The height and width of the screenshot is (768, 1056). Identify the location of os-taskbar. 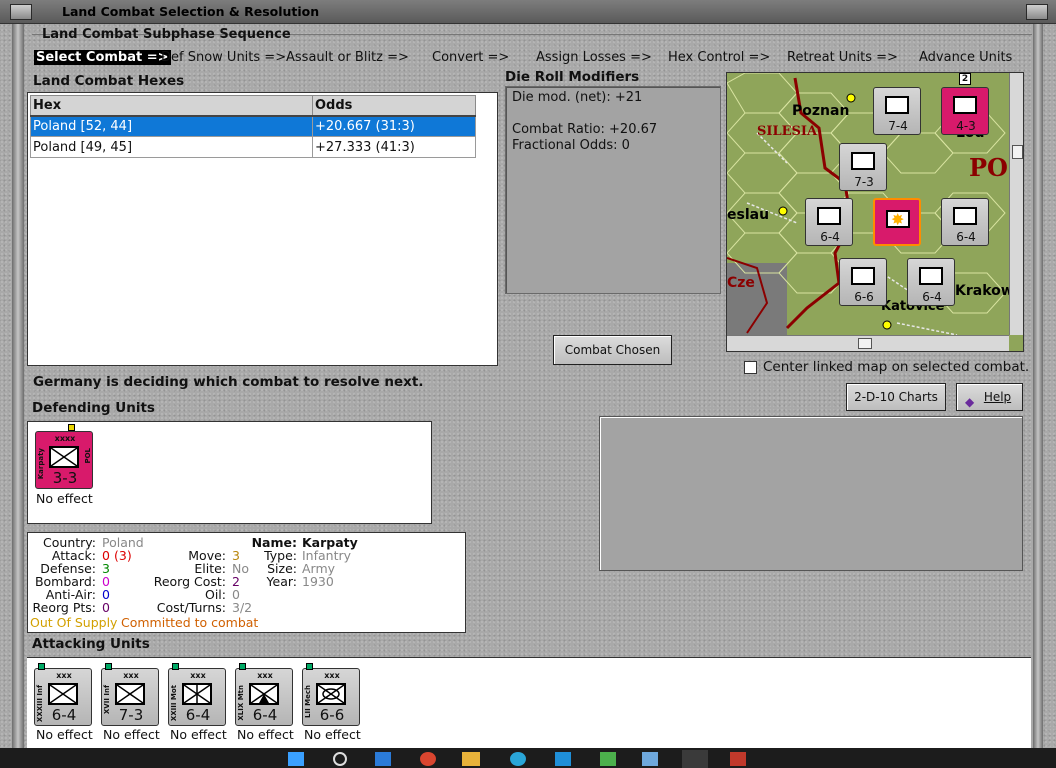
(528, 758).